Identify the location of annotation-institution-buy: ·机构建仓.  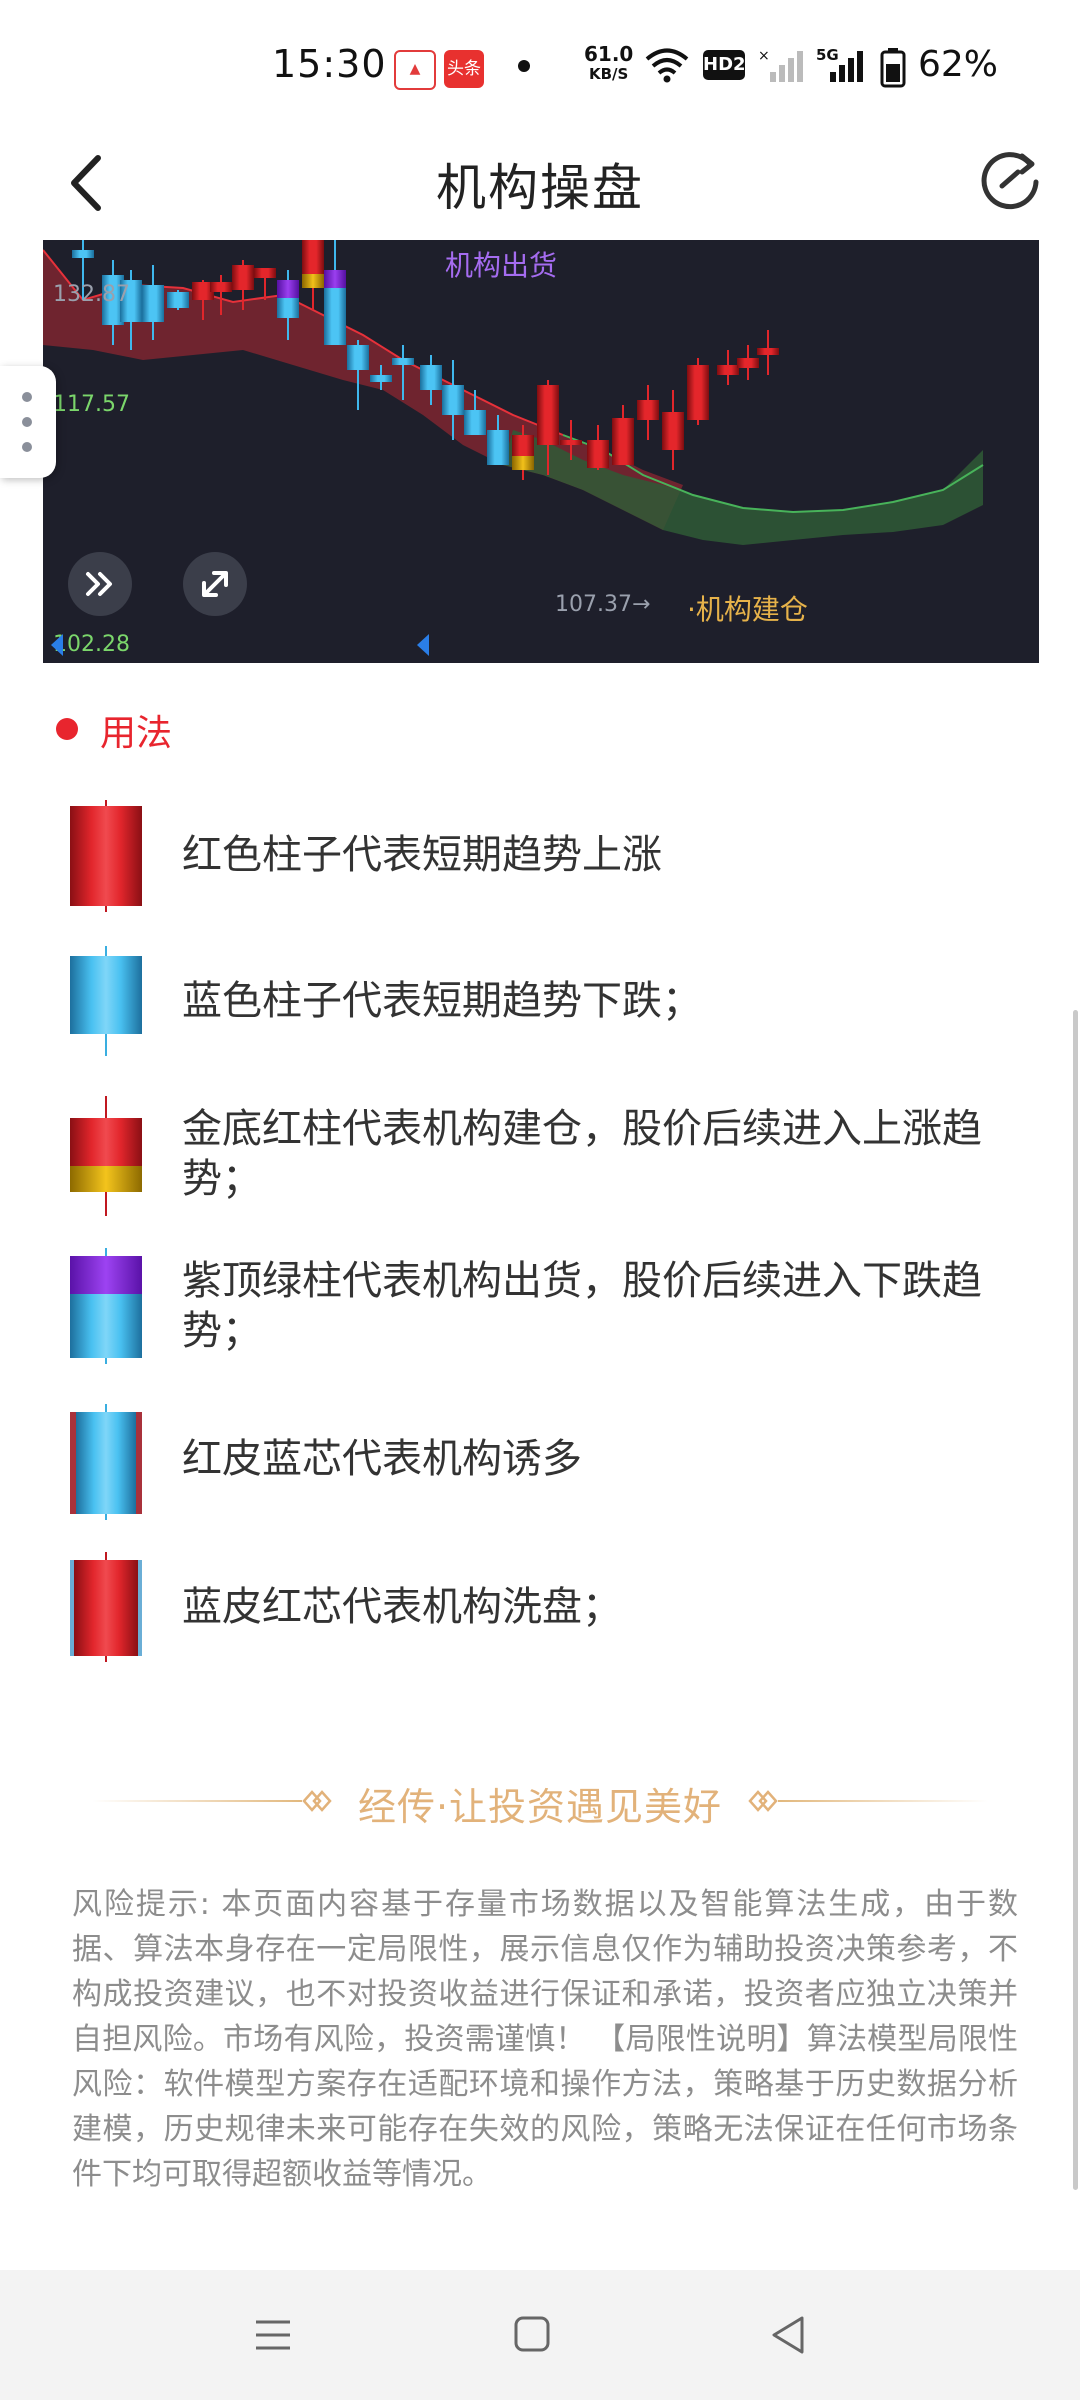
(747, 609).